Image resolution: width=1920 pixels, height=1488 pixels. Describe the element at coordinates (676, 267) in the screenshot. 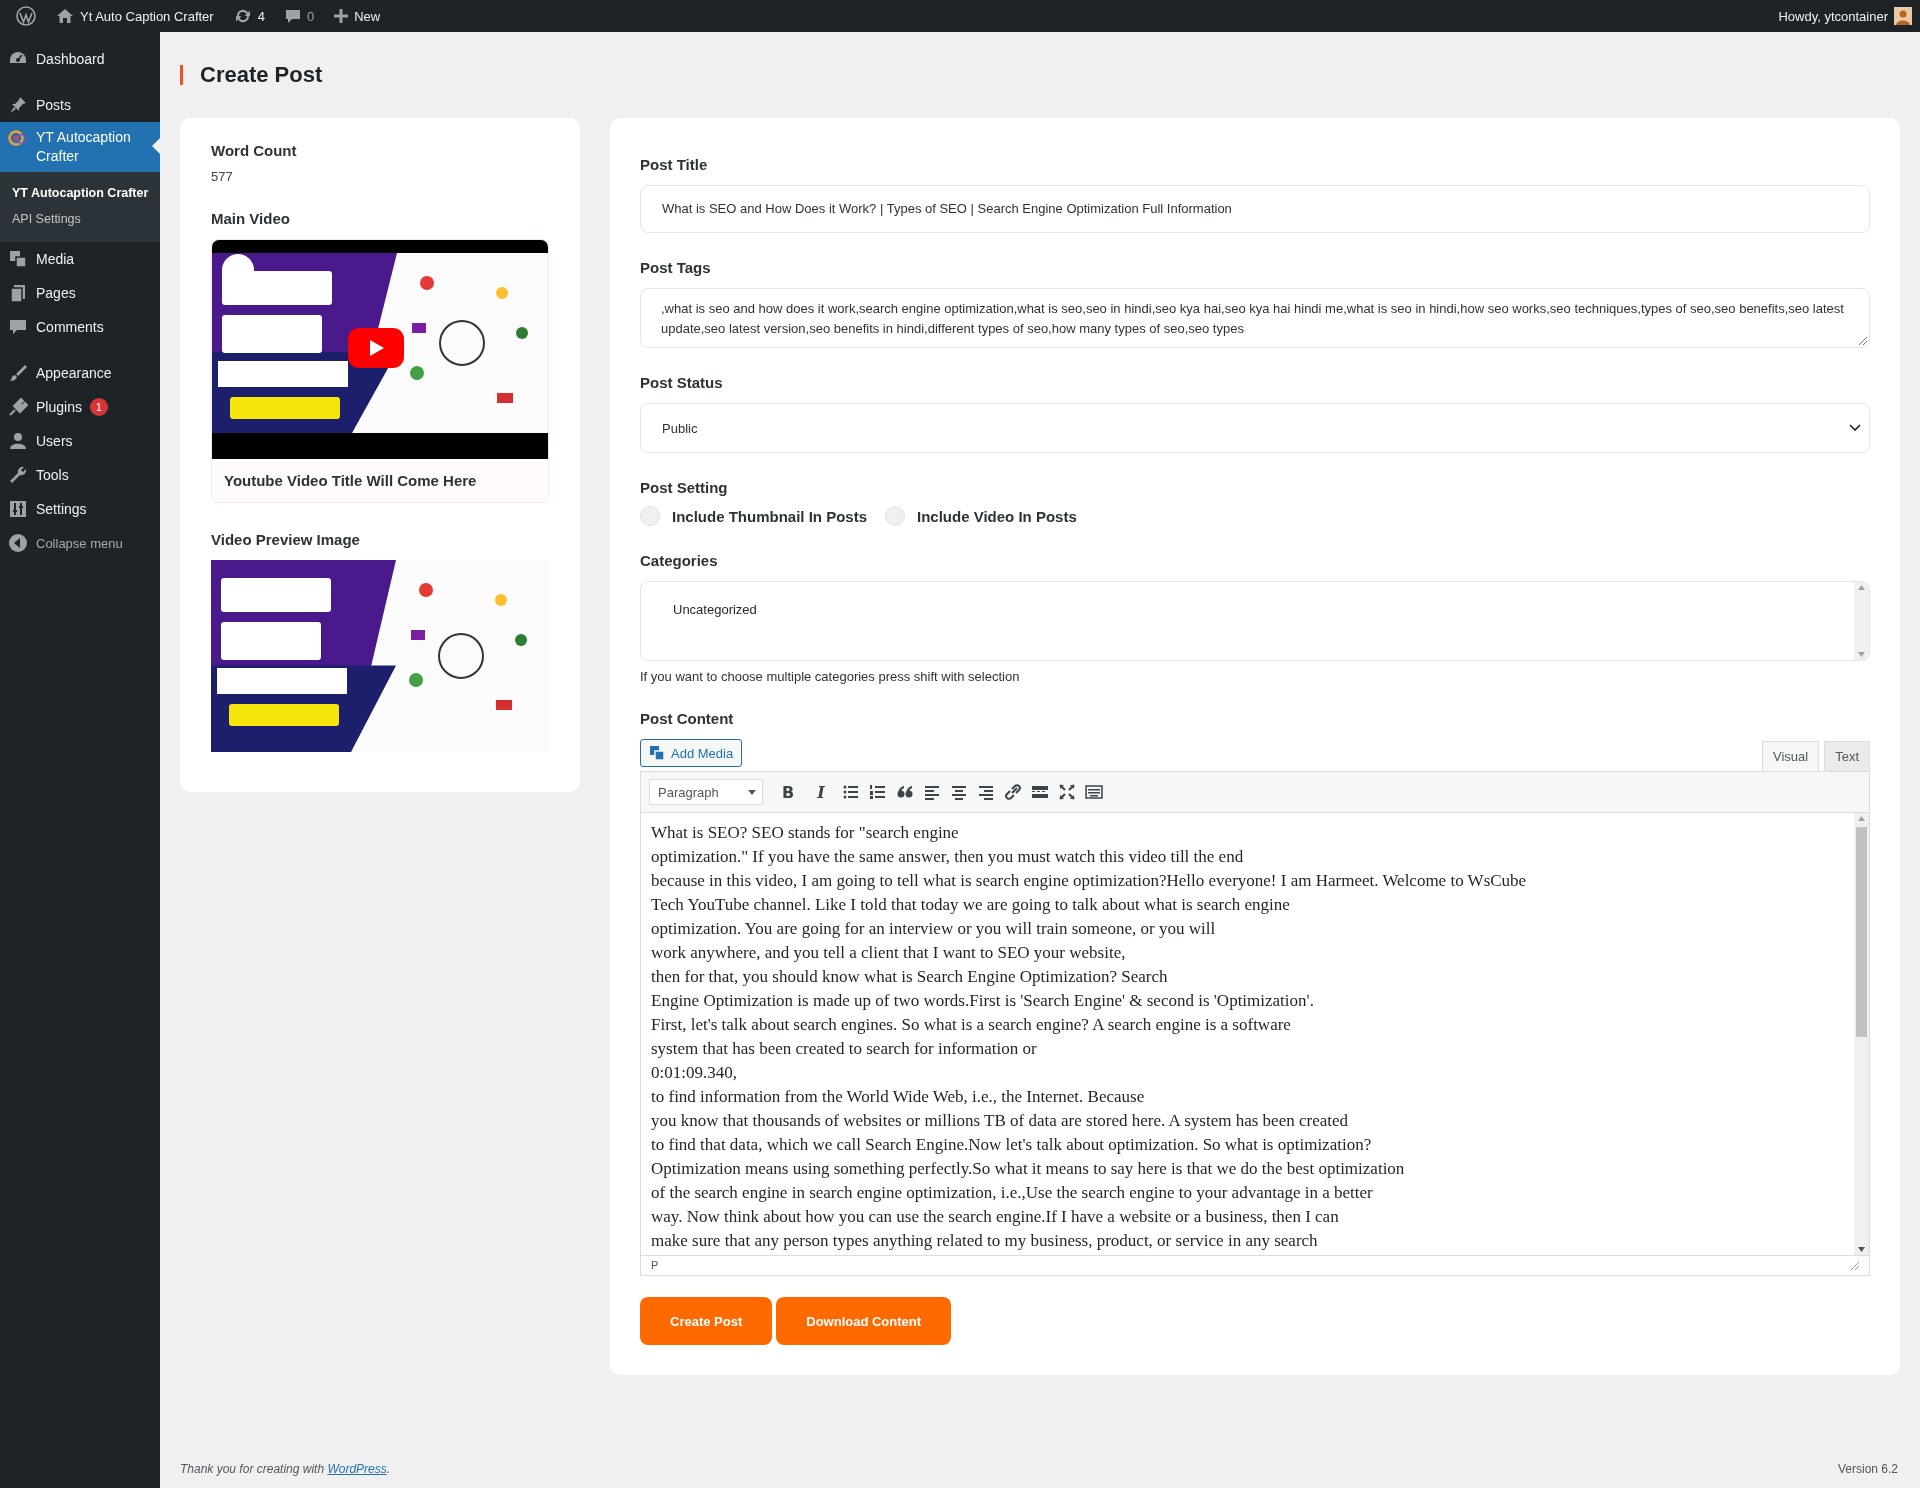

I see `field-label: Post Tags` at that location.